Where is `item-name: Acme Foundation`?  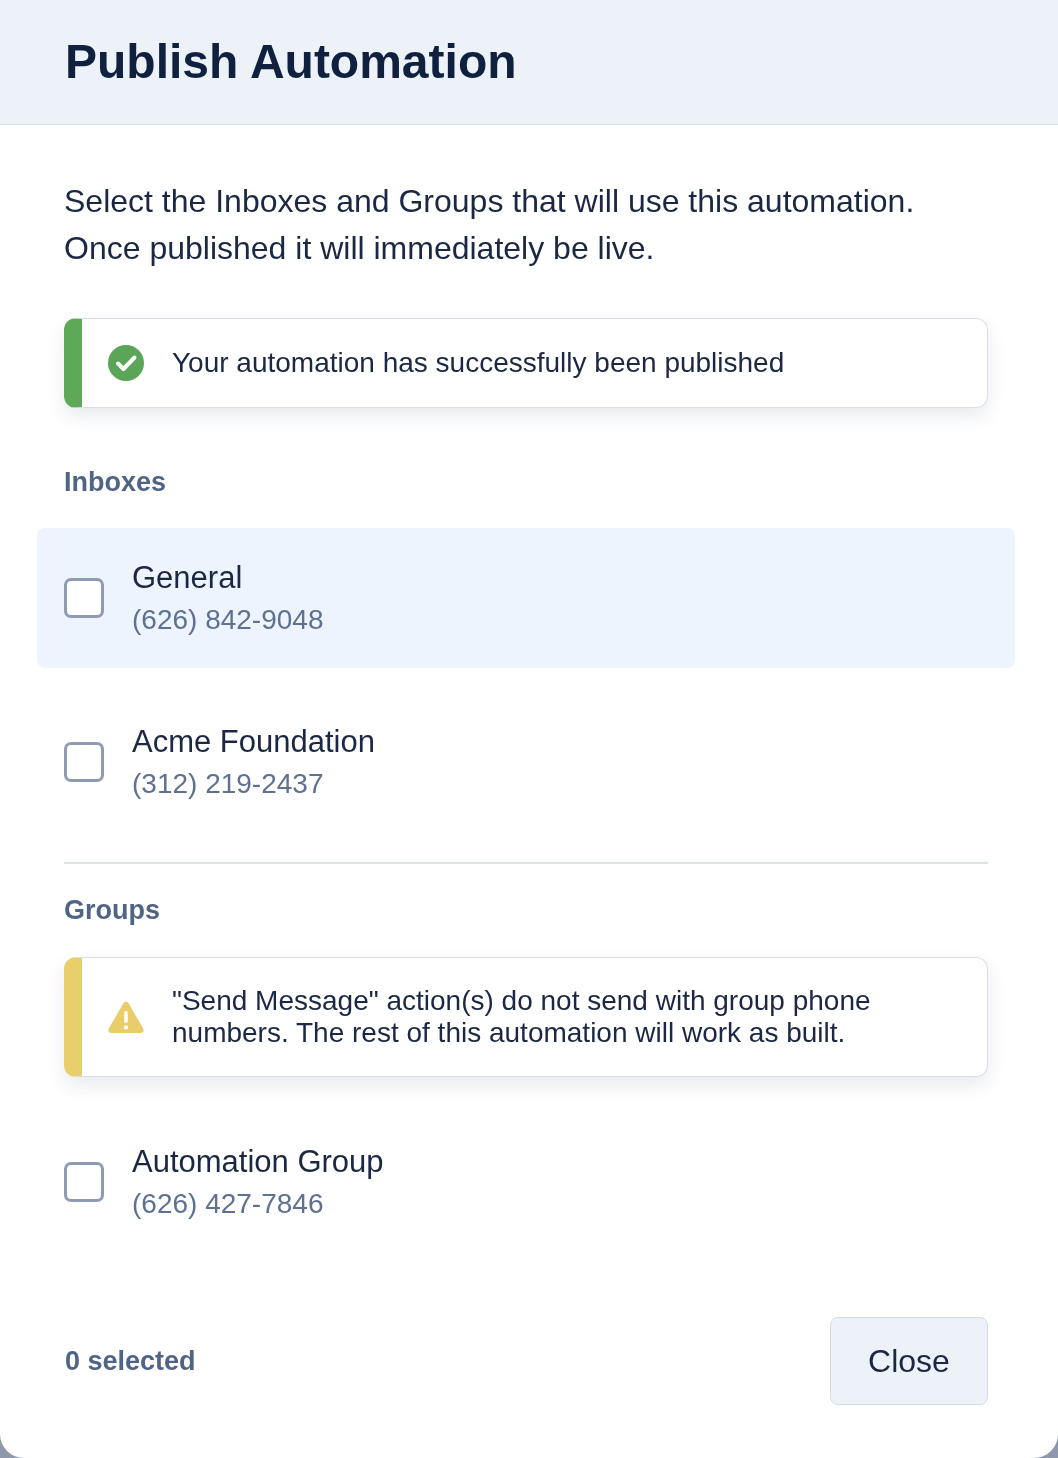
item-name: Acme Foundation is located at coordinates (253, 742).